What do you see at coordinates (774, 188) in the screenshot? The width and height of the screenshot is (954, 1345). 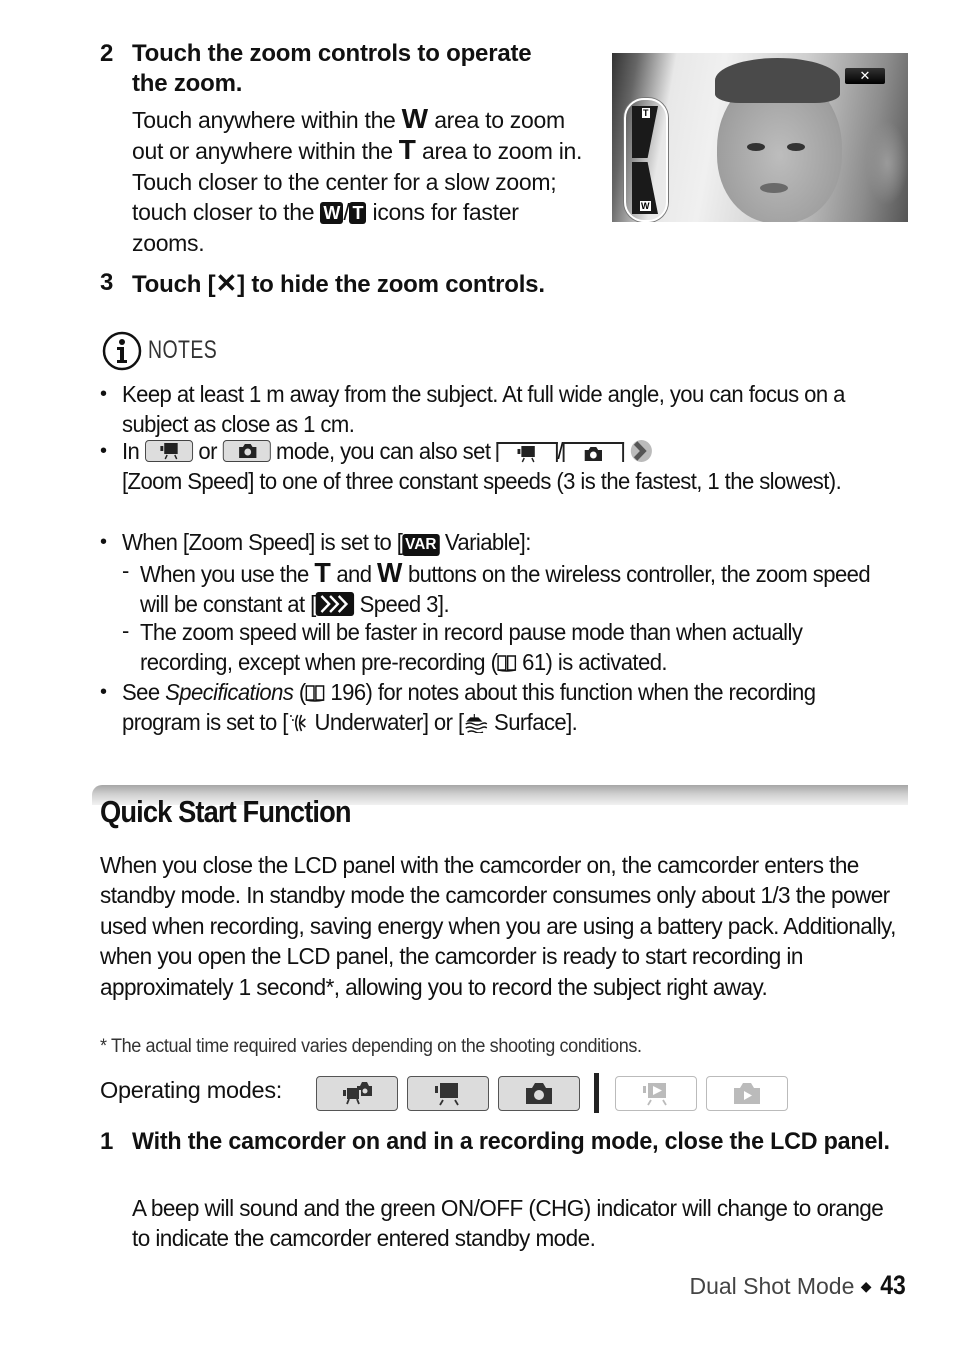 I see `mouth` at bounding box center [774, 188].